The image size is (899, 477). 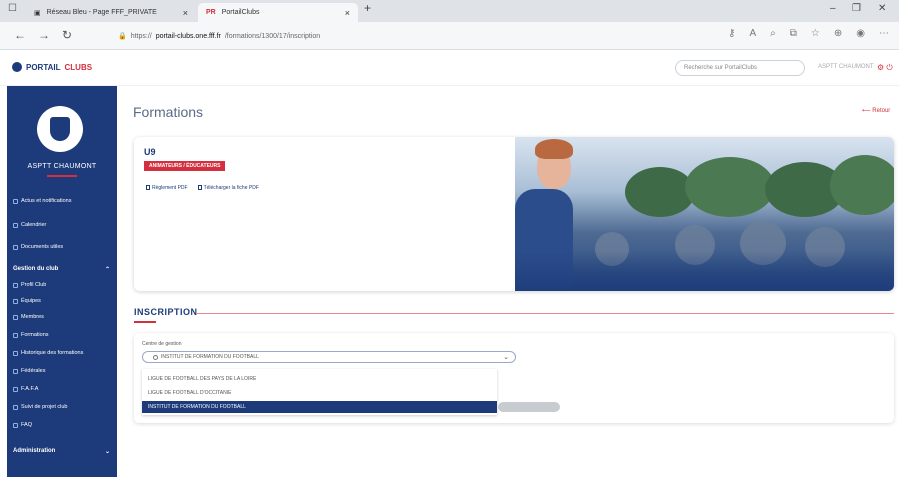 What do you see at coordinates (860, 33) in the screenshot?
I see `profile-icon: ◉` at bounding box center [860, 33].